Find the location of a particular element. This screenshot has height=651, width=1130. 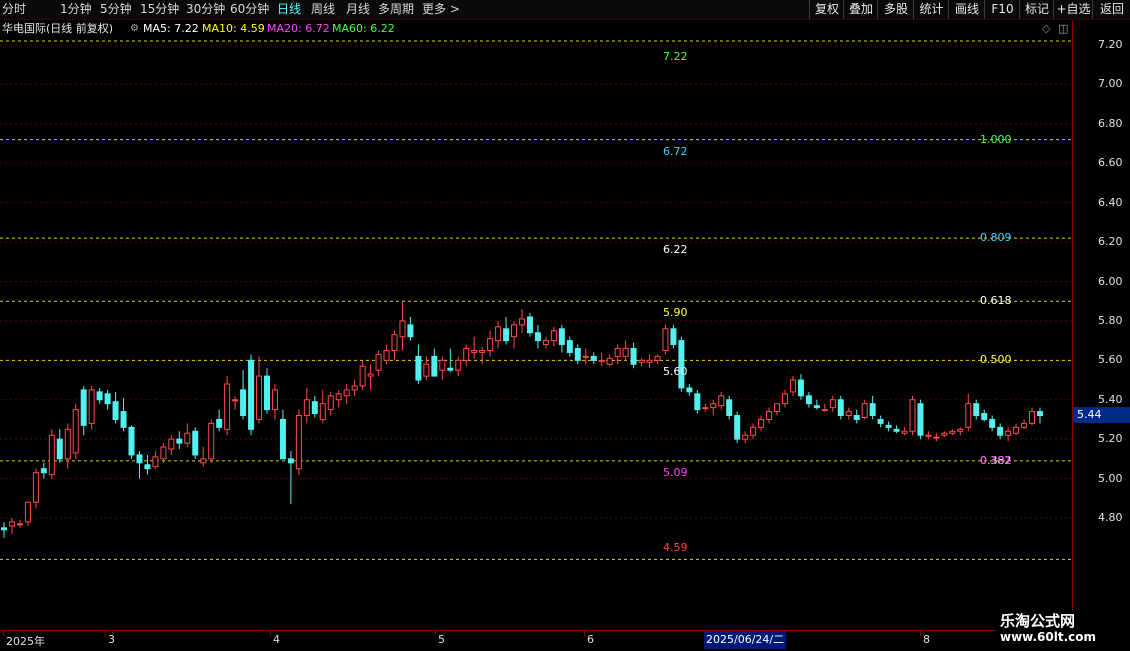

x-tick-label: 3 is located at coordinates (111, 639).